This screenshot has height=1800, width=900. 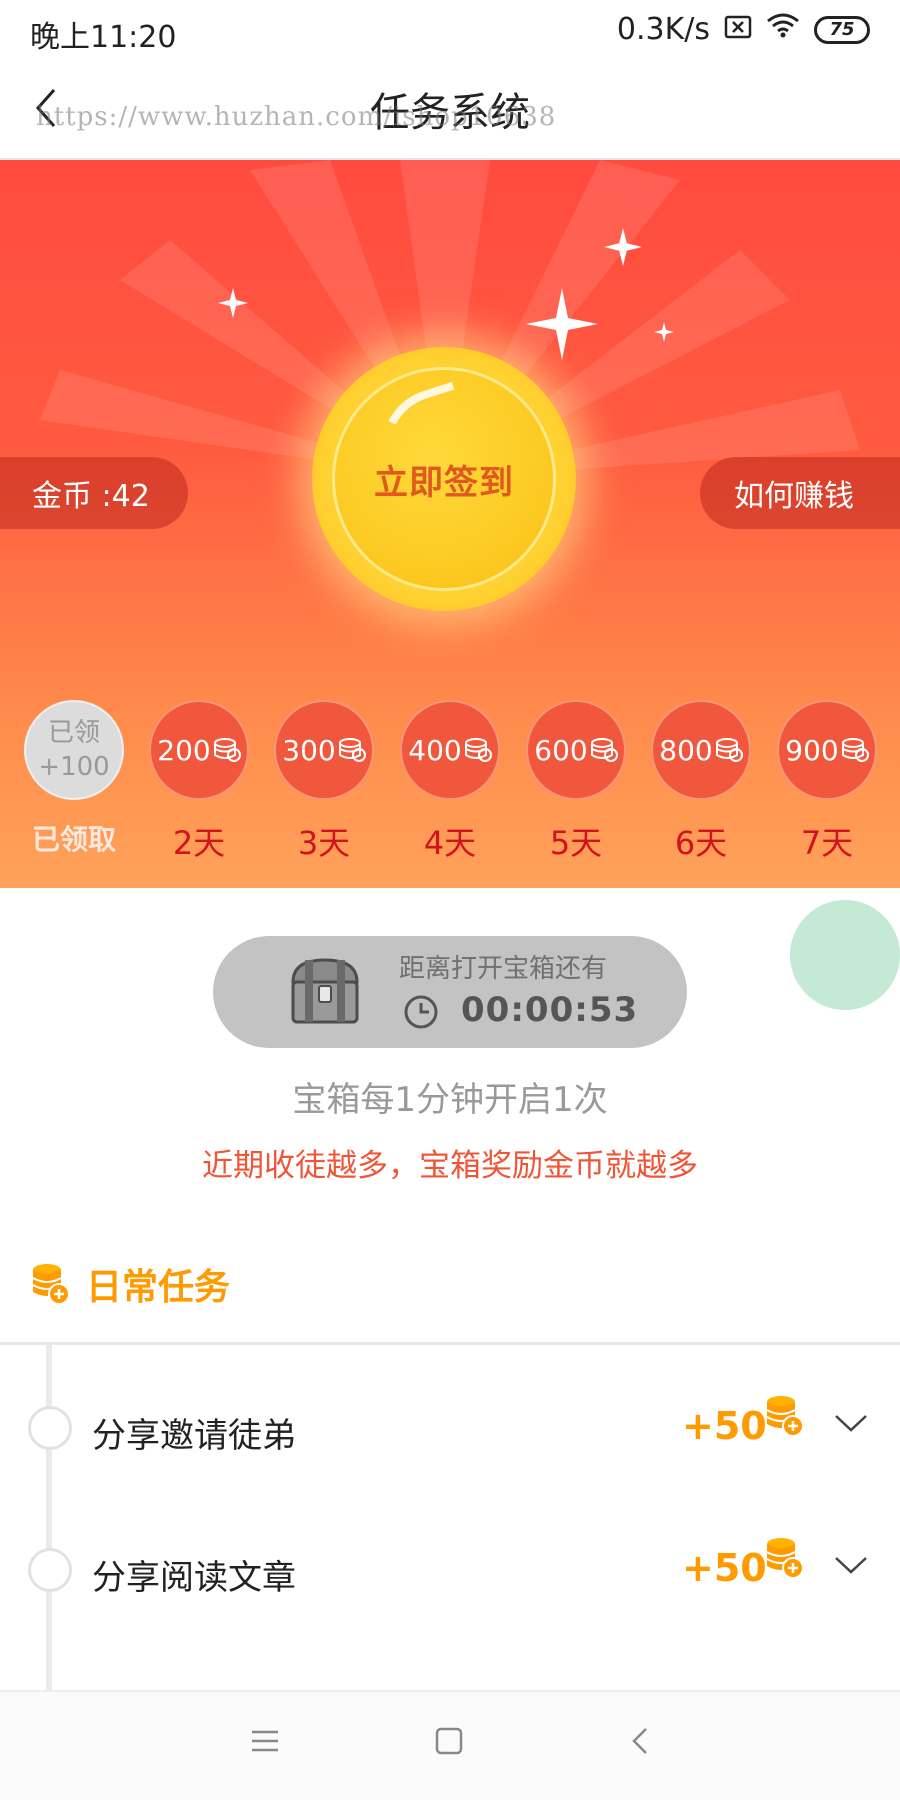 What do you see at coordinates (435, 750) in the screenshot?
I see `day-reward-amount: 400` at bounding box center [435, 750].